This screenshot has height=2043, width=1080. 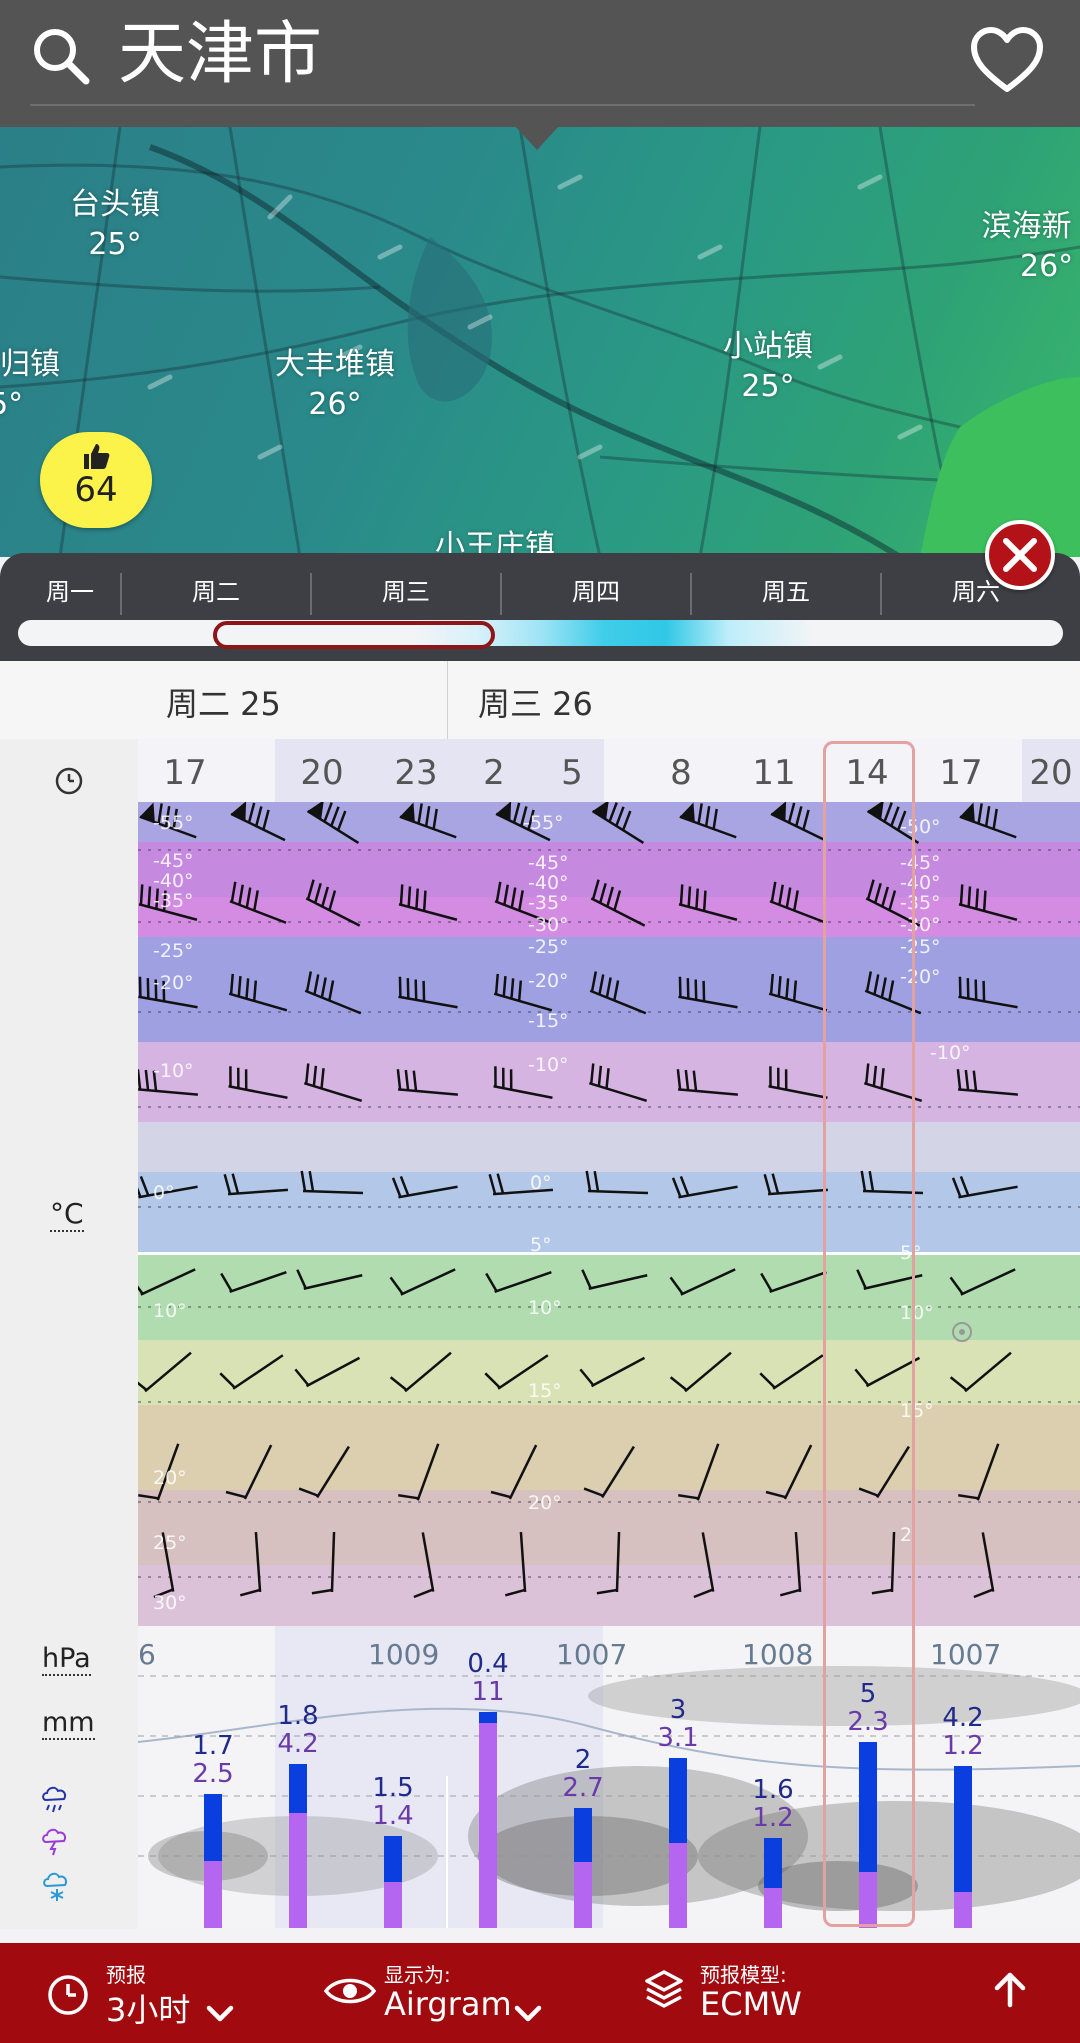 I want to click on search-underline, so click(x=502, y=105).